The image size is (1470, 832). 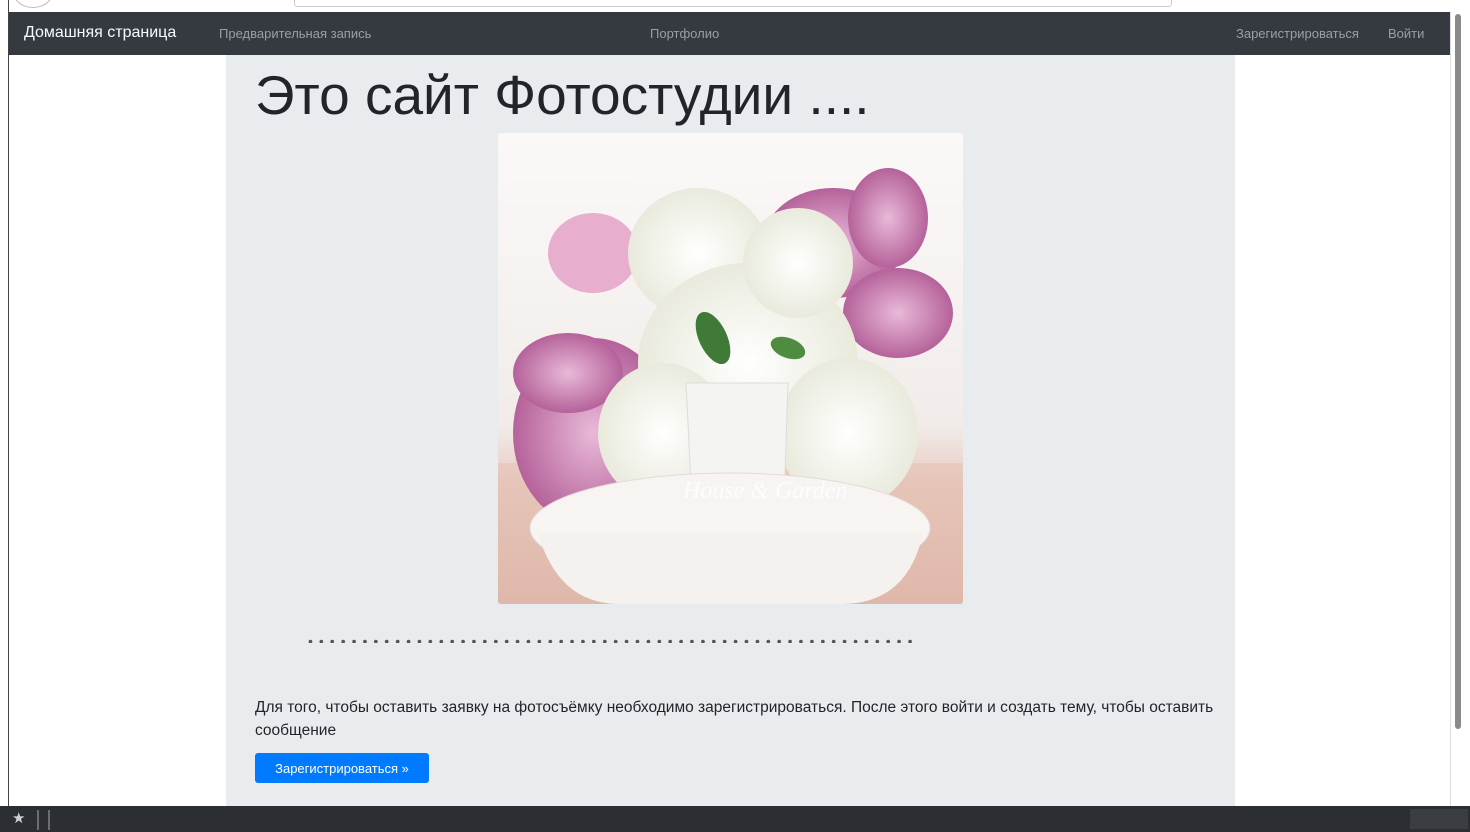 What do you see at coordinates (4, 403) in the screenshot?
I see `window-border` at bounding box center [4, 403].